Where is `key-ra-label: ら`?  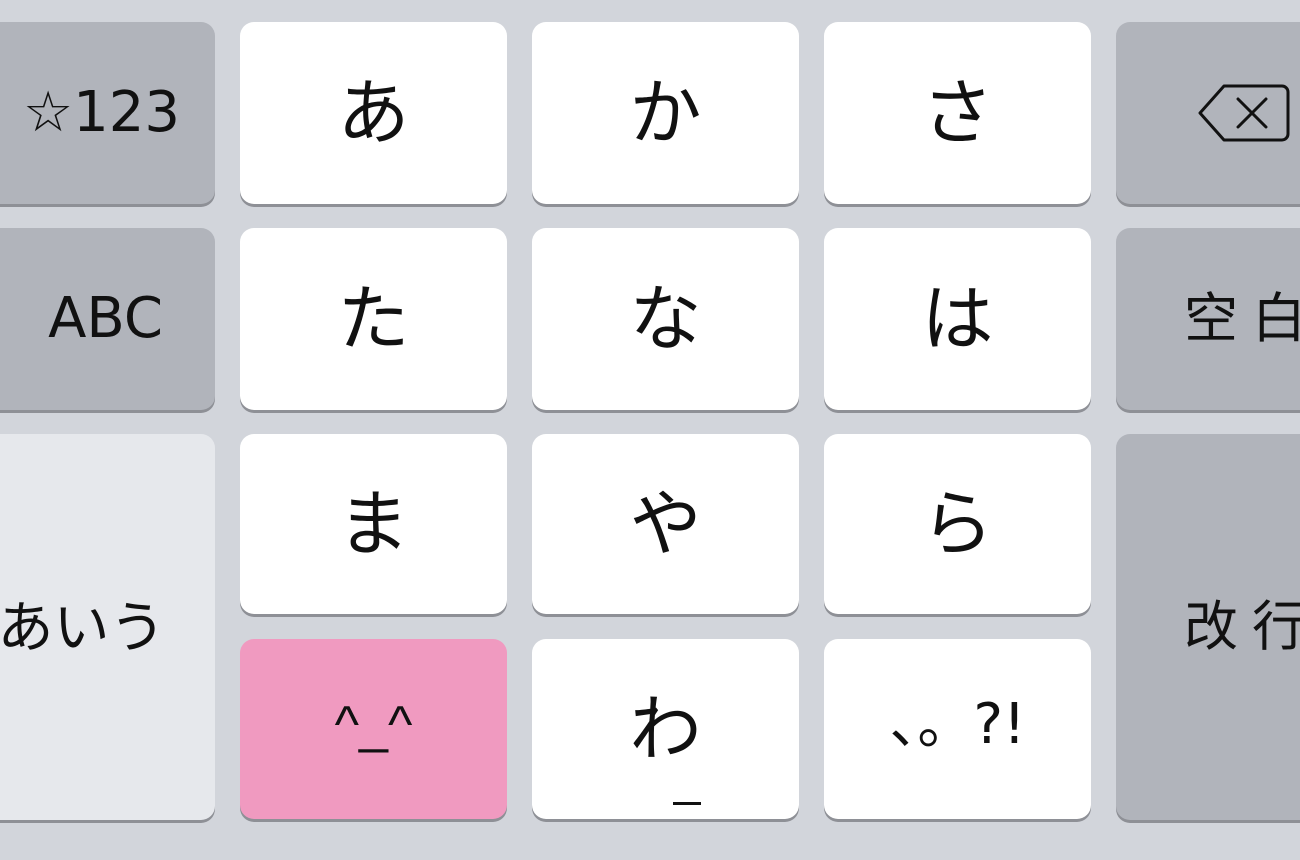 key-ra-label: ら is located at coordinates (957, 524).